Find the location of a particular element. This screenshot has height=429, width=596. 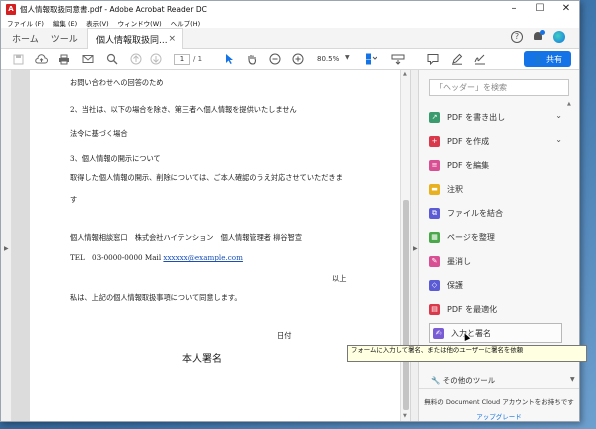

acrobat-app-icon: A is located at coordinates (11, 9).